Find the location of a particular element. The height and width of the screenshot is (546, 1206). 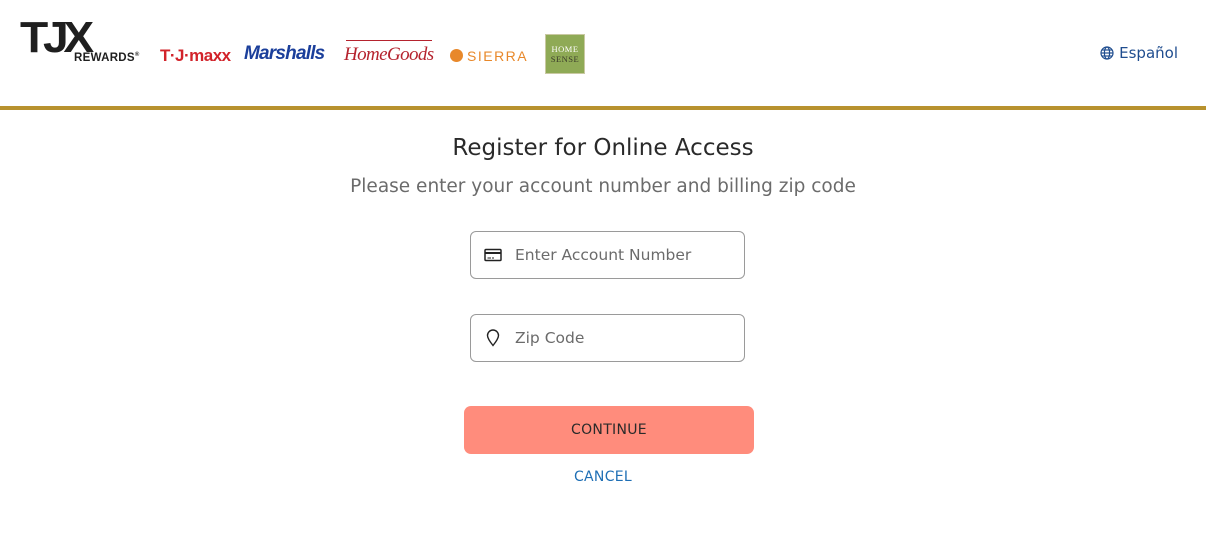

rewards-logo-text: REWARDS® is located at coordinates (107, 58).